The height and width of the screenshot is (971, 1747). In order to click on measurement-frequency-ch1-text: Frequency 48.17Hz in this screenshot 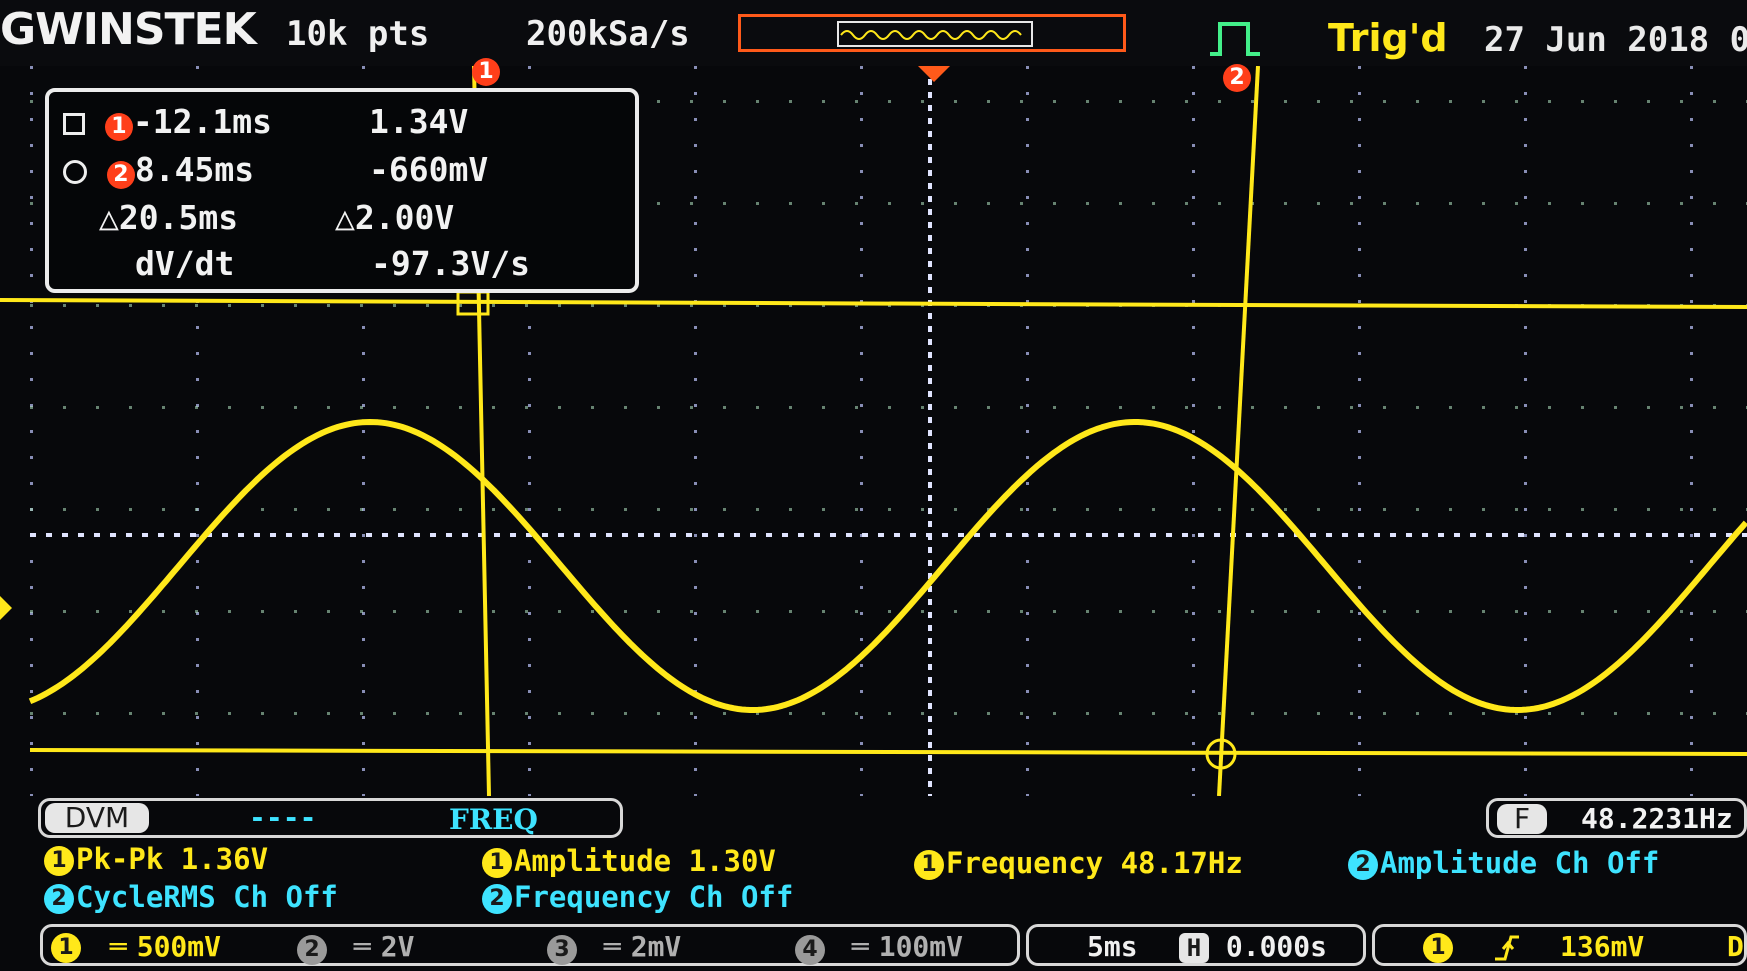, I will do `click(1094, 863)`.